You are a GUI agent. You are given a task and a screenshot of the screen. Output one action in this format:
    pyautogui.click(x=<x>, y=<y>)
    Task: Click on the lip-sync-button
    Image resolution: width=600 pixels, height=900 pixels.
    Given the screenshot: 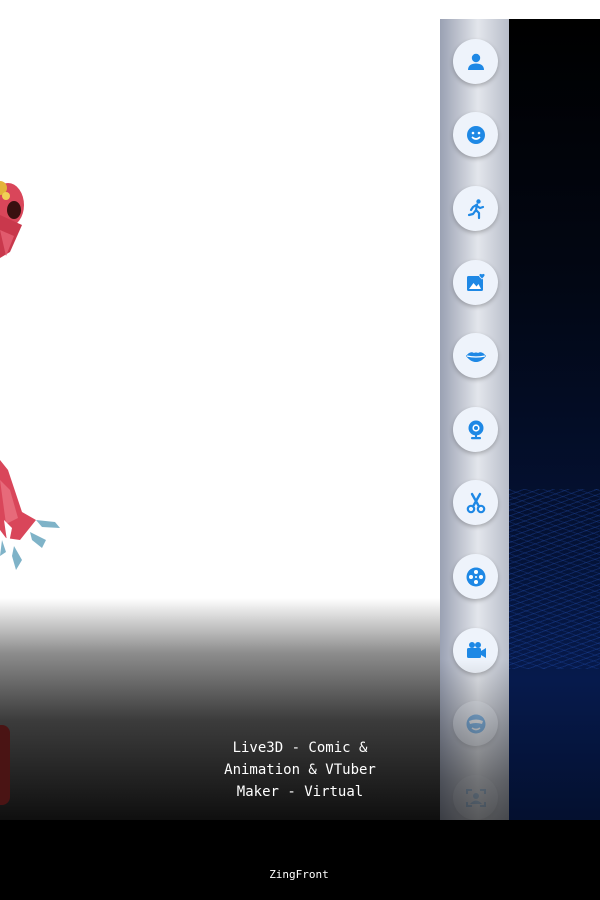 What is the action you would take?
    pyautogui.click(x=475, y=355)
    